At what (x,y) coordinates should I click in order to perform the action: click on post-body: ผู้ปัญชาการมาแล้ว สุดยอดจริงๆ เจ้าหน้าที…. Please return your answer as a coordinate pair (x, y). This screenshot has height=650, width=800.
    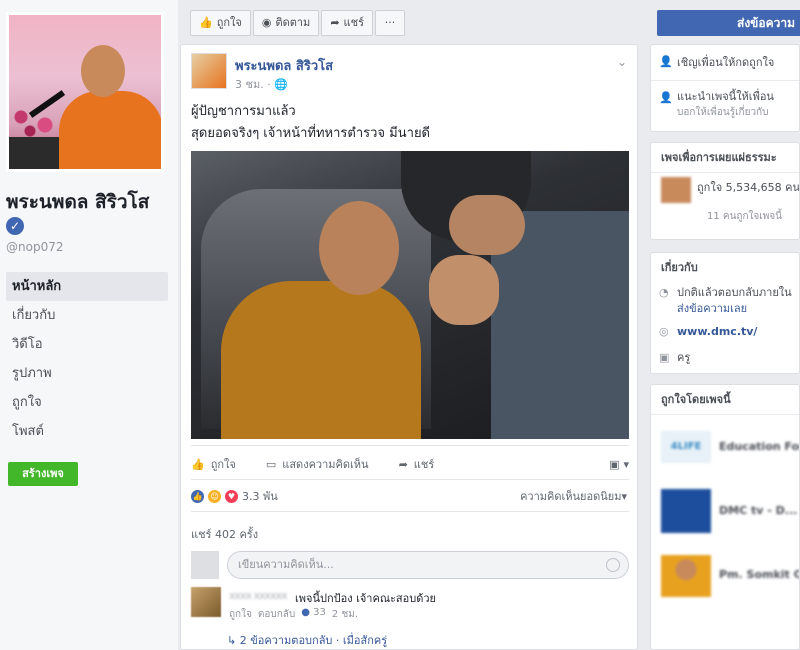
    Looking at the image, I should click on (310, 123).